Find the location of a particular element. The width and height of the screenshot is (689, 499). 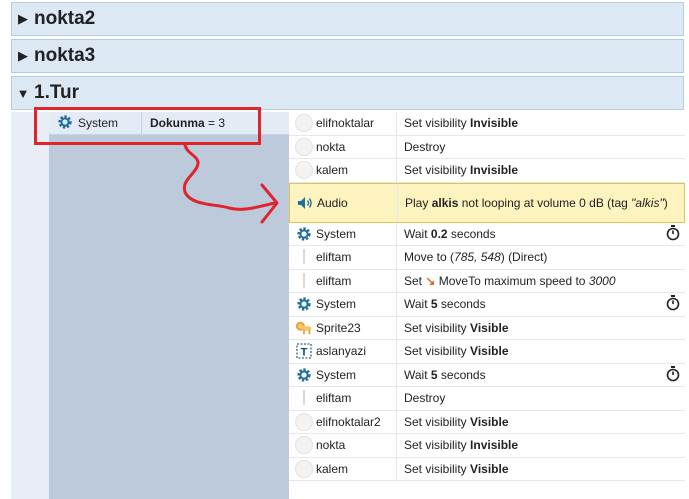

action-object-name: kalem is located at coordinates (332, 170).